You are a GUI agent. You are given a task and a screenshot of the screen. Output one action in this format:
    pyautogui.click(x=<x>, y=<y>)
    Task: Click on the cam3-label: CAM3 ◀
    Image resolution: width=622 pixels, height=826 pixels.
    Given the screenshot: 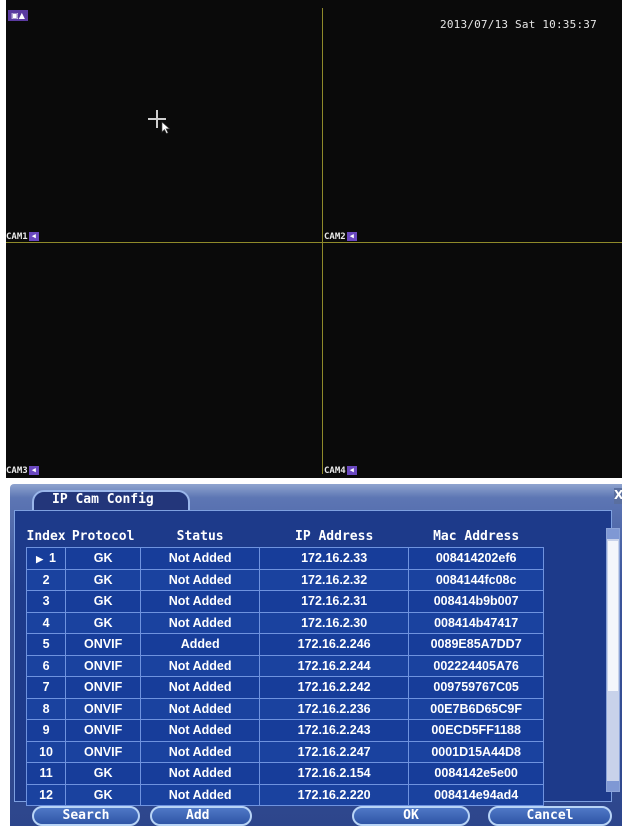 What is the action you would take?
    pyautogui.click(x=22, y=470)
    